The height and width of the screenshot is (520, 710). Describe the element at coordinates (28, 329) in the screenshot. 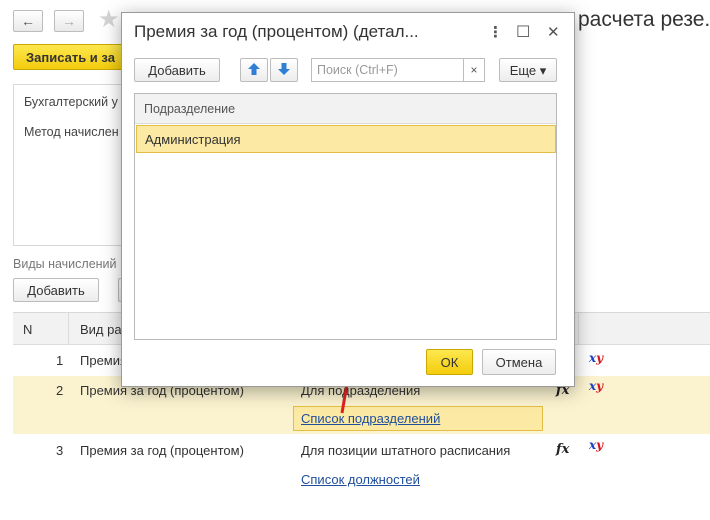

I see `col-number: N` at that location.